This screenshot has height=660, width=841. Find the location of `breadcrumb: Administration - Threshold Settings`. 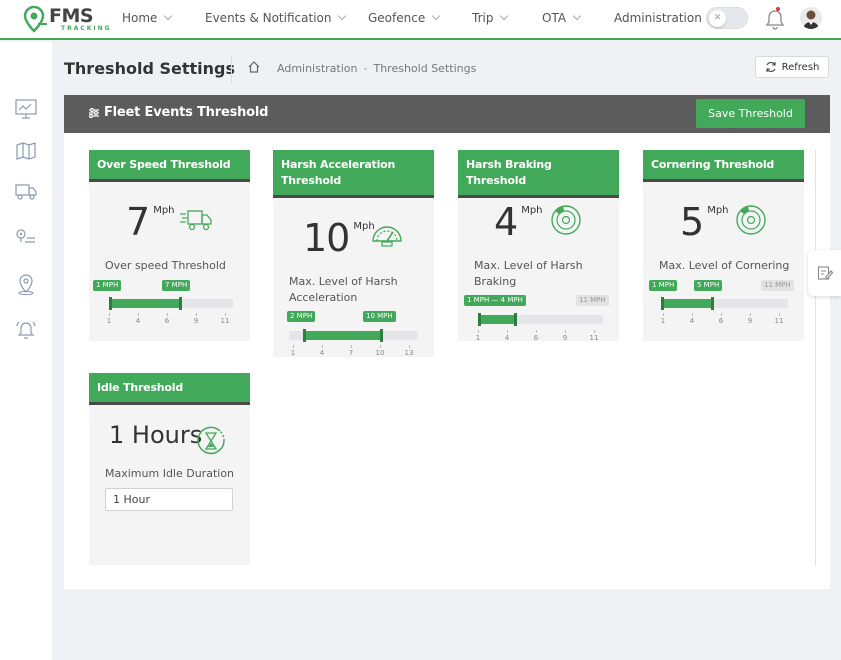

breadcrumb: Administration - Threshold Settings is located at coordinates (376, 68).